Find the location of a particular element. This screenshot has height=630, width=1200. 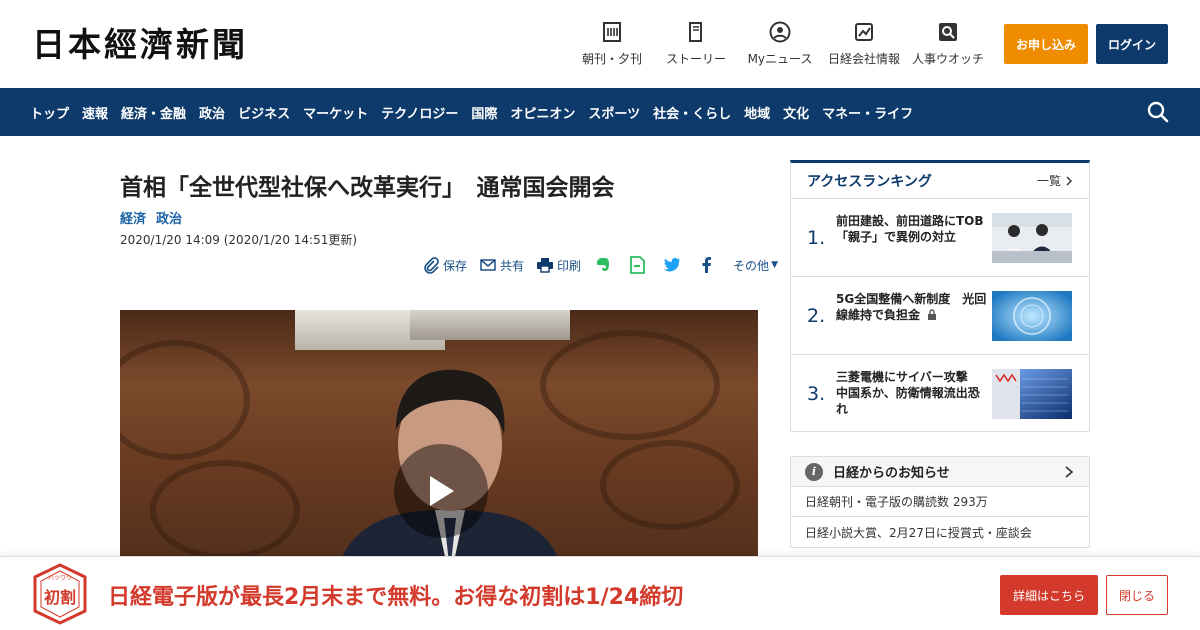

book-stack is located at coordinates (490, 325).